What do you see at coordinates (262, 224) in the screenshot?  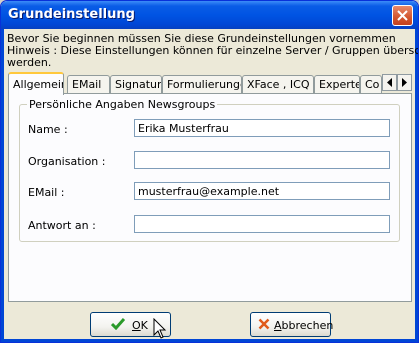 I see `reply-to-field` at bounding box center [262, 224].